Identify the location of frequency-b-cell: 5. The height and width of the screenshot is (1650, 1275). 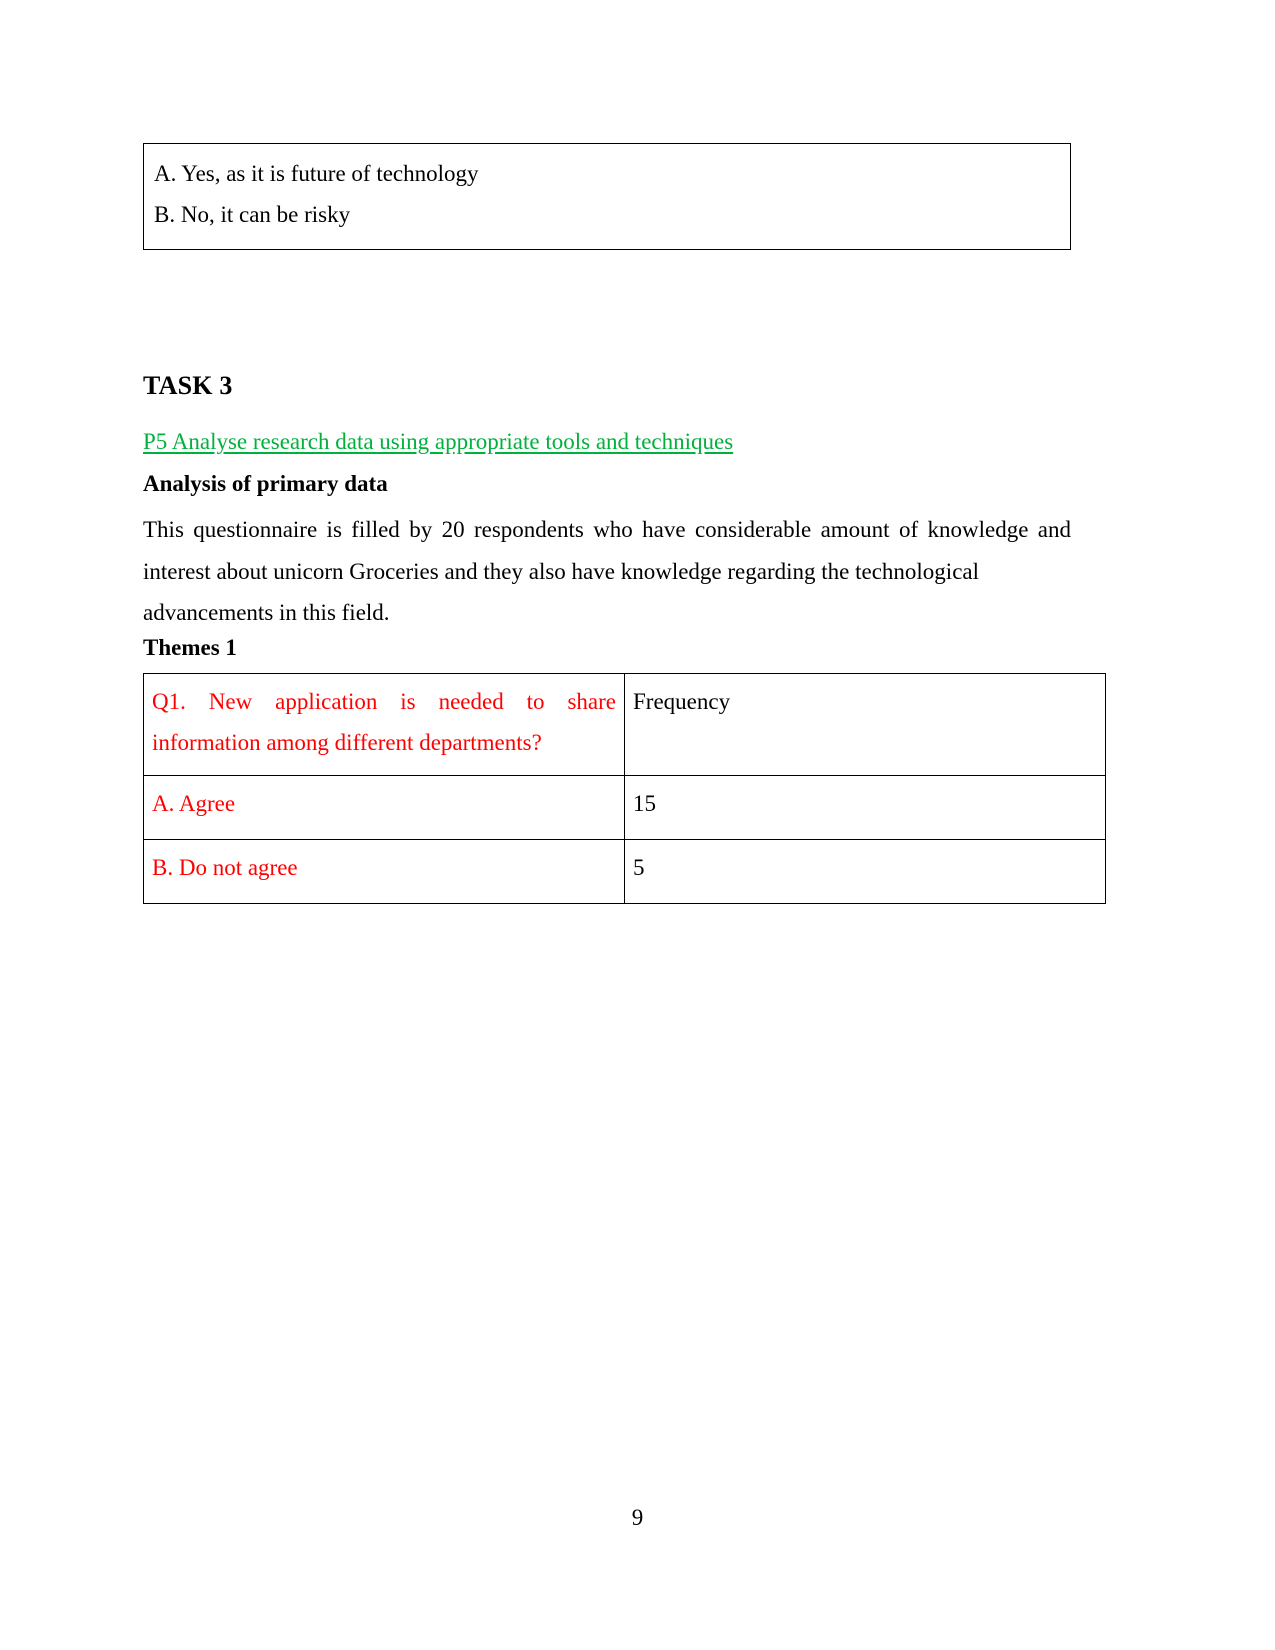
(865, 871).